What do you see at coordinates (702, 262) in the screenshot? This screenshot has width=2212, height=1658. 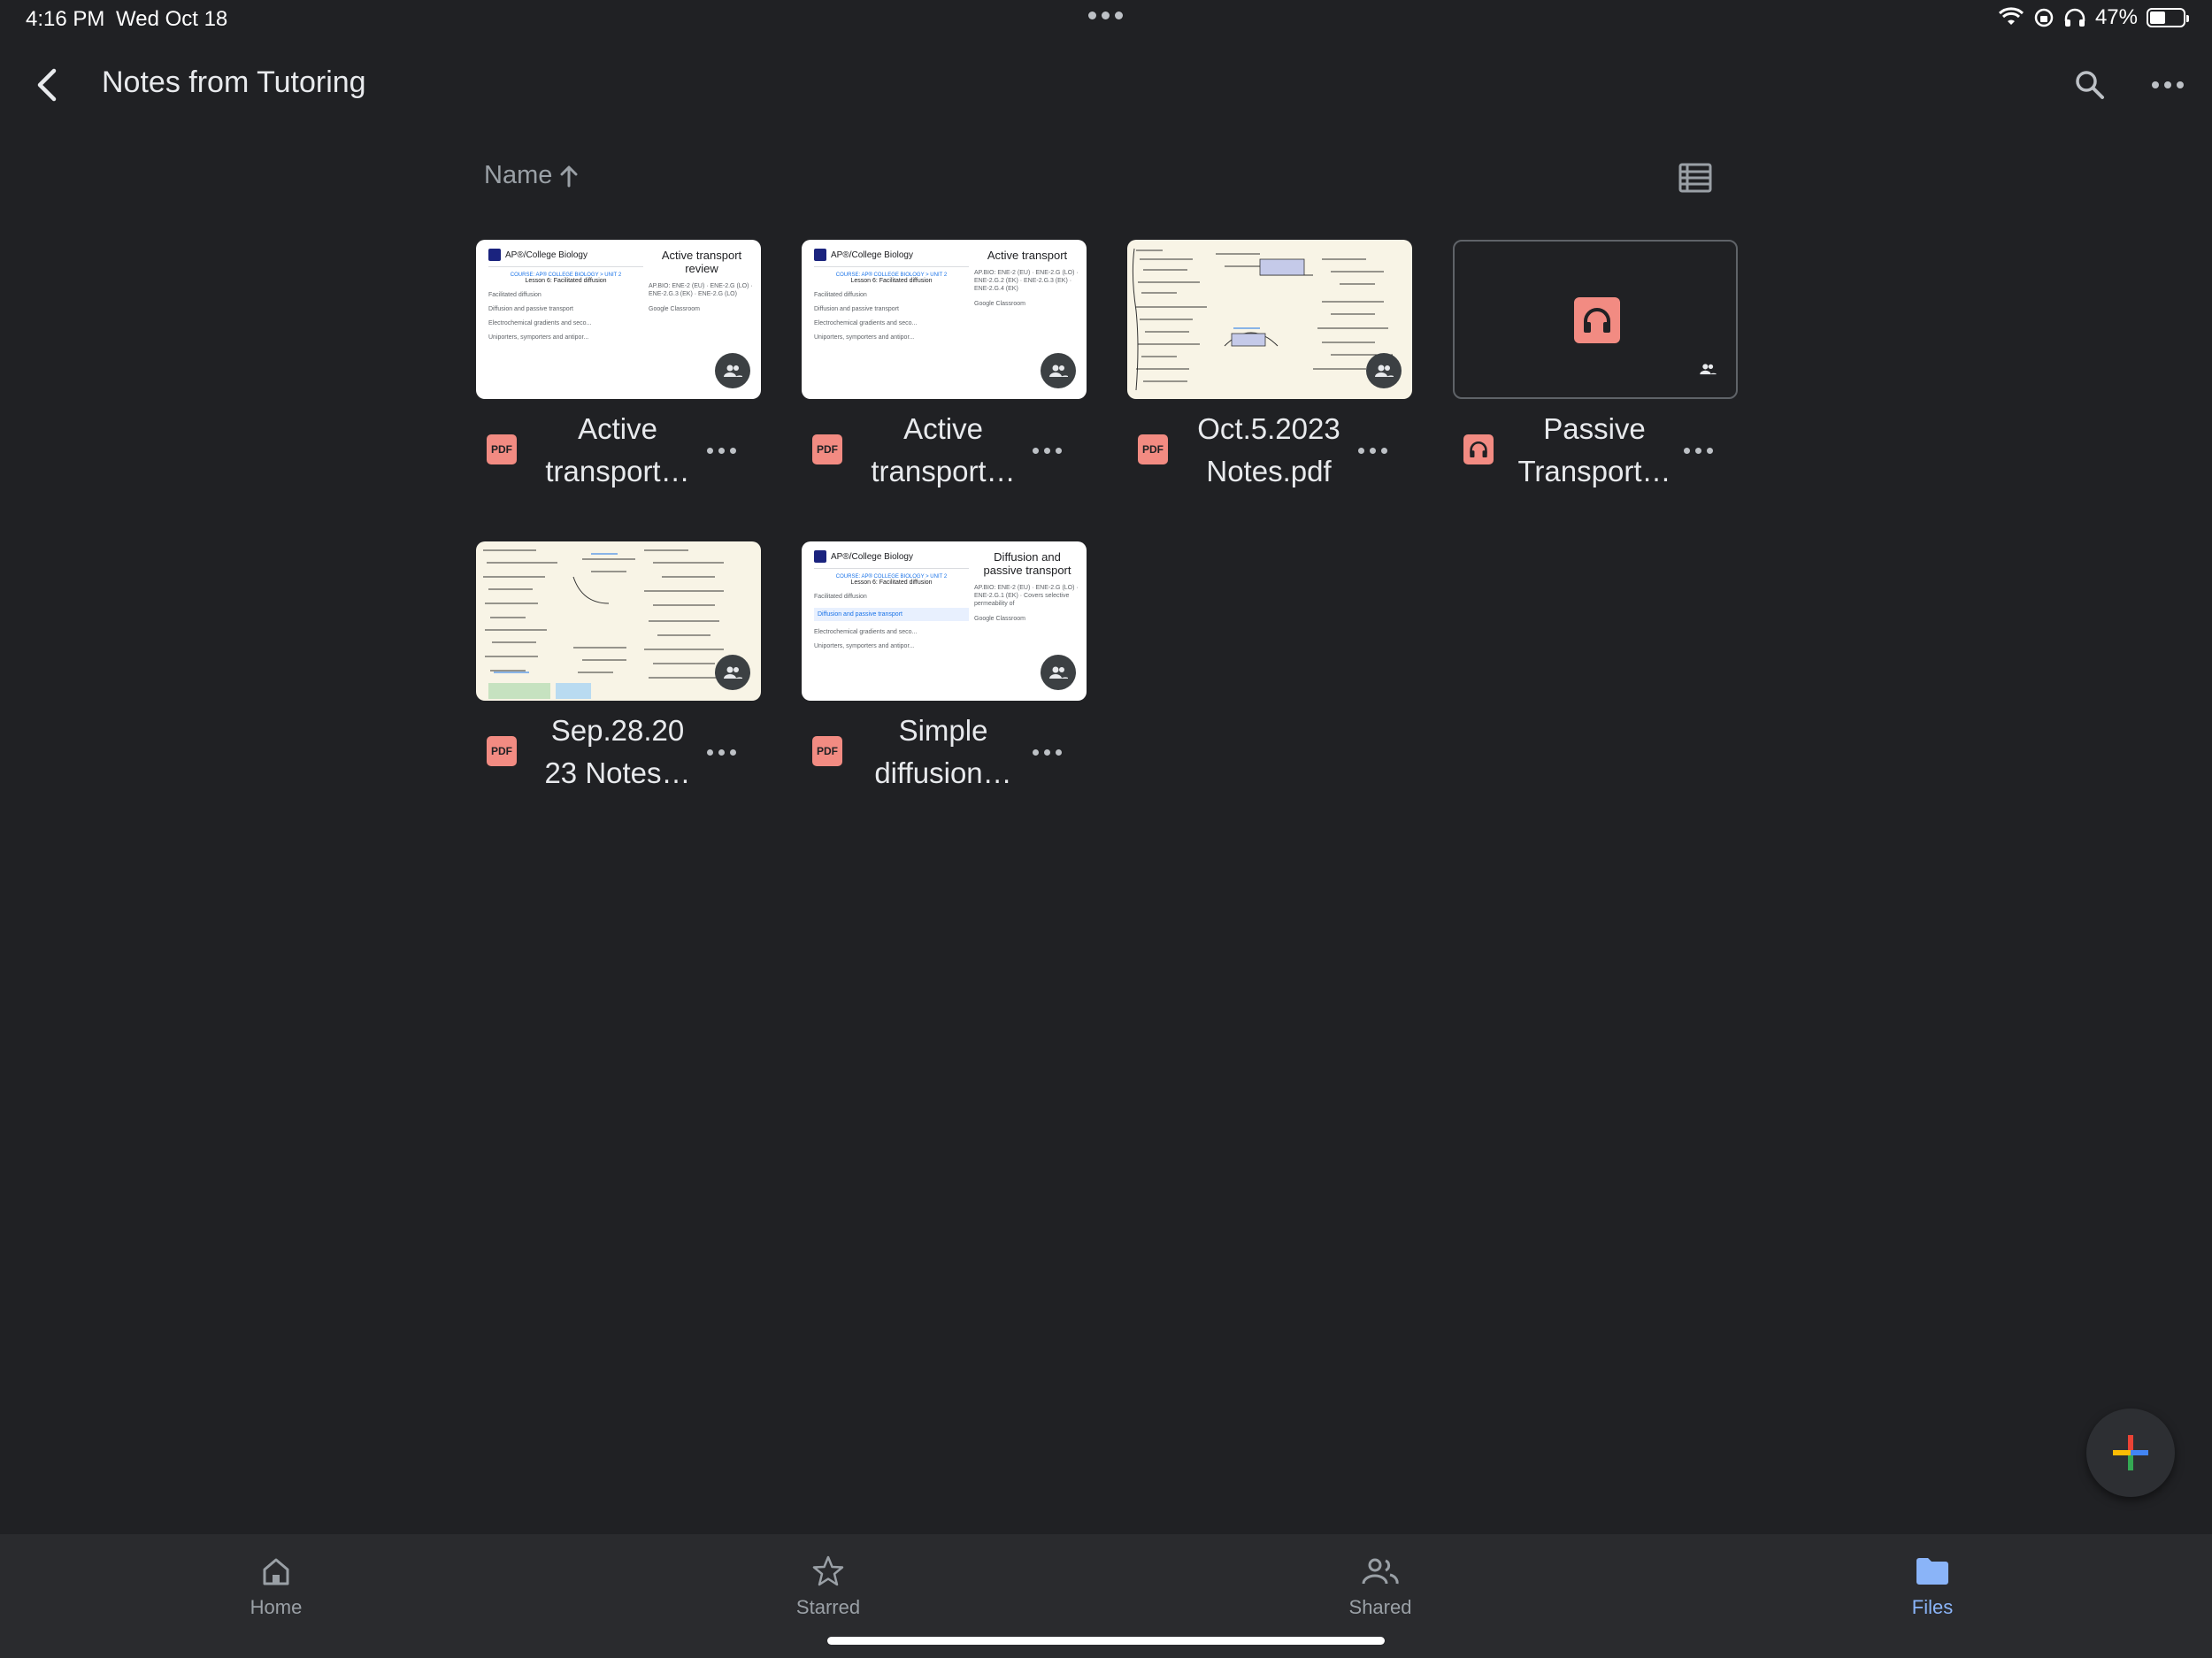 I see `preview-title: Active transport review` at bounding box center [702, 262].